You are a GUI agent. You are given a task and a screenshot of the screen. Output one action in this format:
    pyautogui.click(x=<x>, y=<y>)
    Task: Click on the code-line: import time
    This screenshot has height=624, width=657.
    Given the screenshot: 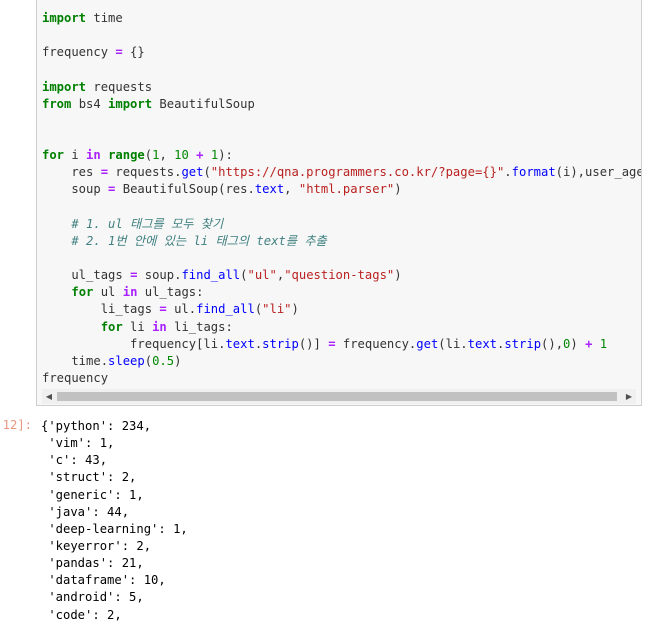 What is the action you would take?
    pyautogui.click(x=341, y=18)
    